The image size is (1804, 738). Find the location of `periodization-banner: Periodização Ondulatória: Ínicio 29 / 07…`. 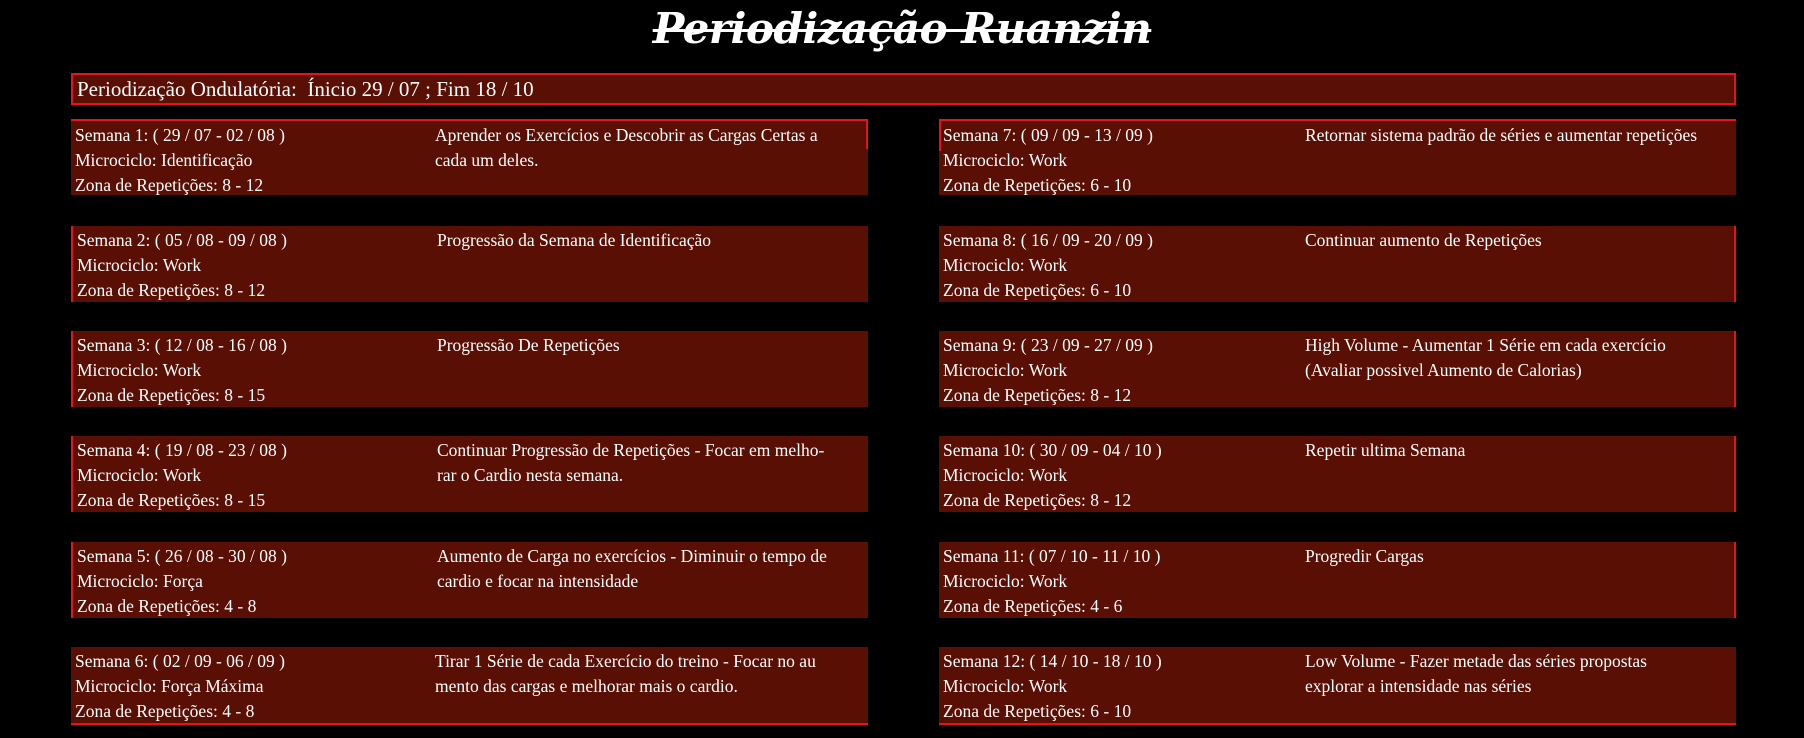

periodization-banner: Periodização Ondulatória: Ínicio 29 / 07… is located at coordinates (903, 89).